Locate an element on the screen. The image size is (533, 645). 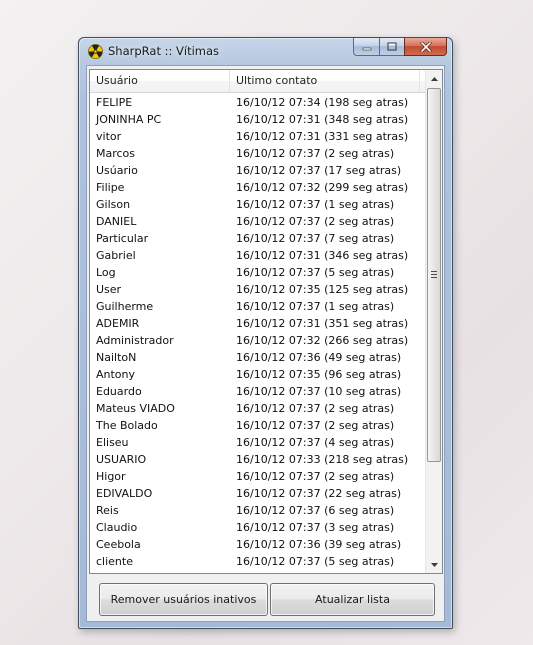
list-item: Eliseu 16/10/12 07:37 (4 seg atras) is located at coordinates (257, 442).